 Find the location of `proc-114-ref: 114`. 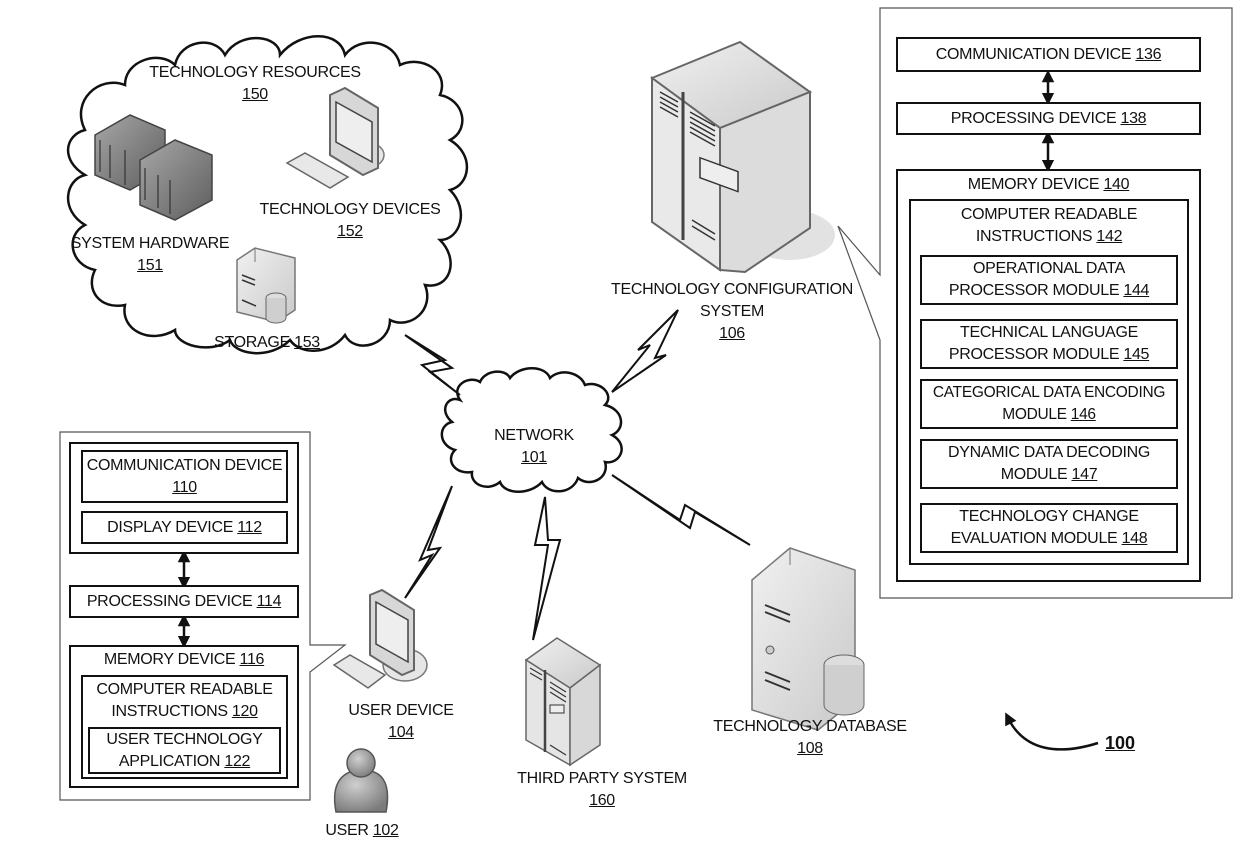

proc-114-ref: 114 is located at coordinates (269, 601).